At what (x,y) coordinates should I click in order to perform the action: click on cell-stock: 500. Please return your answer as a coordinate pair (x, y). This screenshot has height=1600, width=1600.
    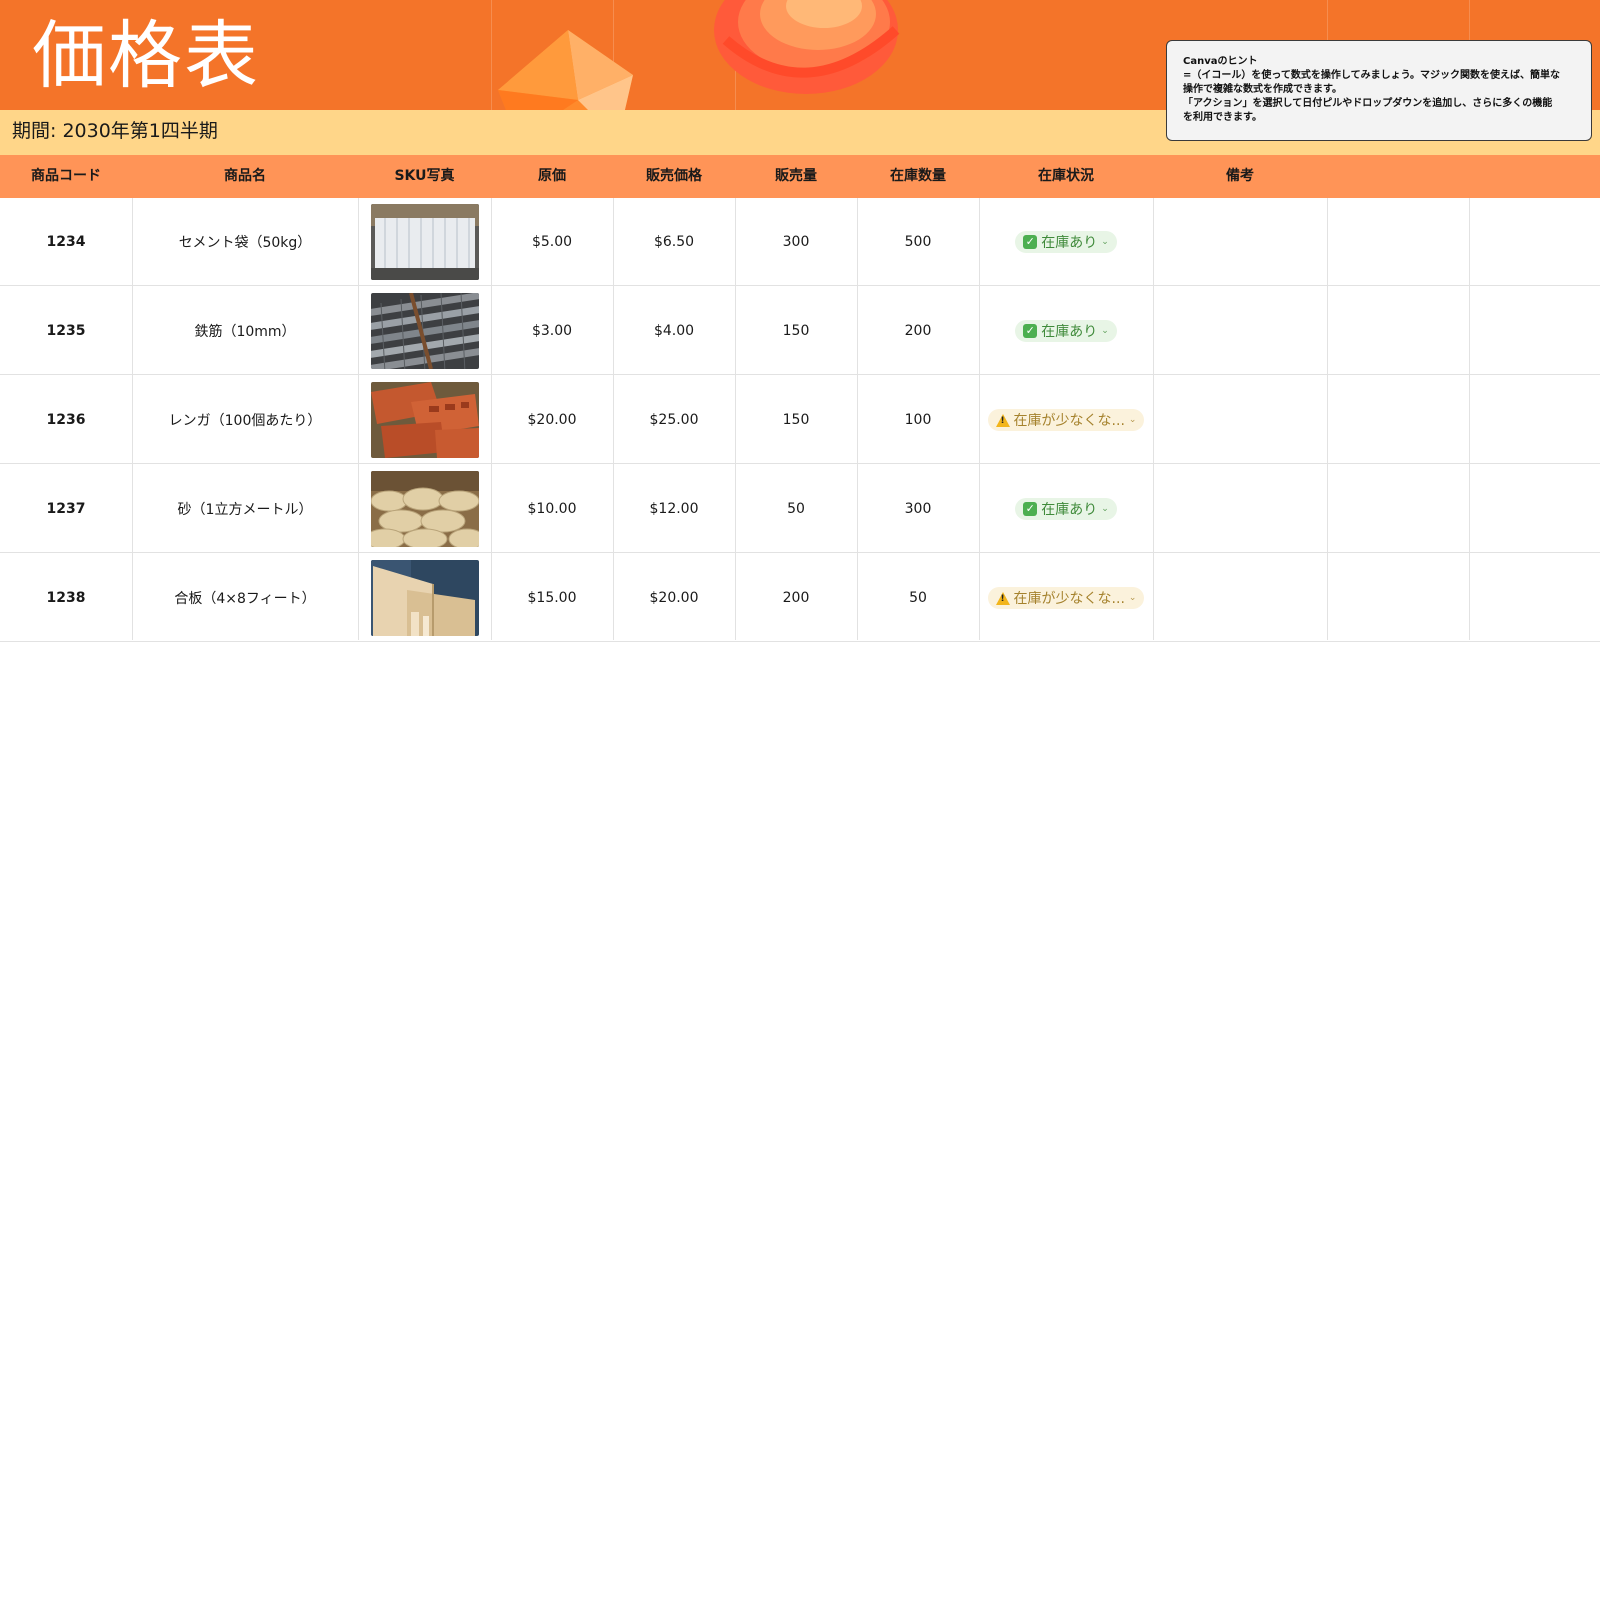
    Looking at the image, I should click on (918, 242).